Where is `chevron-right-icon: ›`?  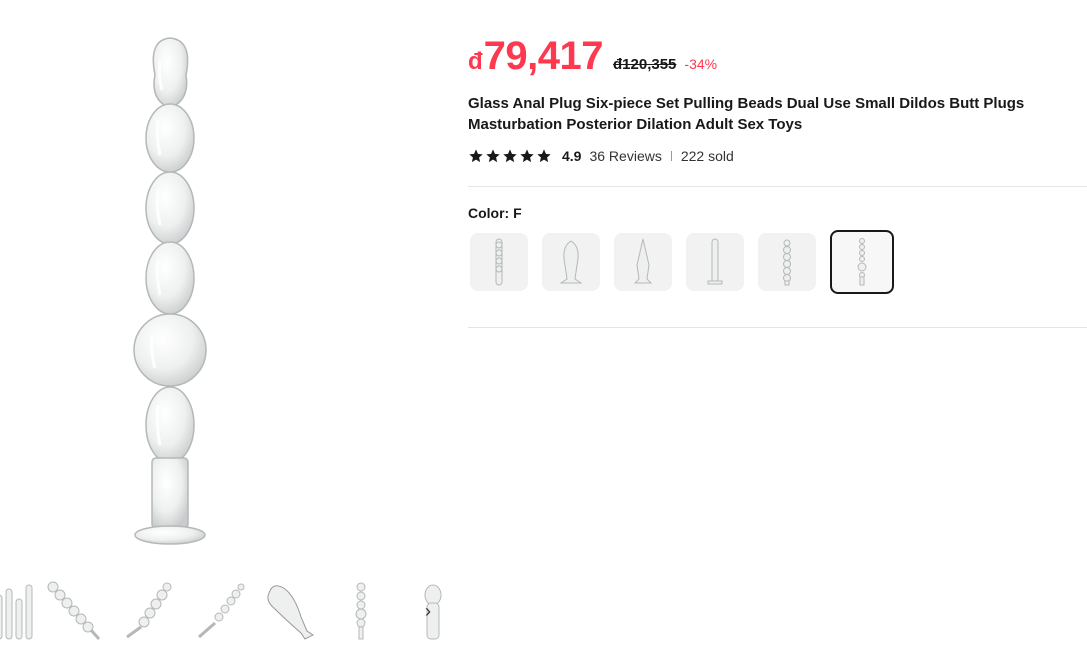 chevron-right-icon: › is located at coordinates (428, 611).